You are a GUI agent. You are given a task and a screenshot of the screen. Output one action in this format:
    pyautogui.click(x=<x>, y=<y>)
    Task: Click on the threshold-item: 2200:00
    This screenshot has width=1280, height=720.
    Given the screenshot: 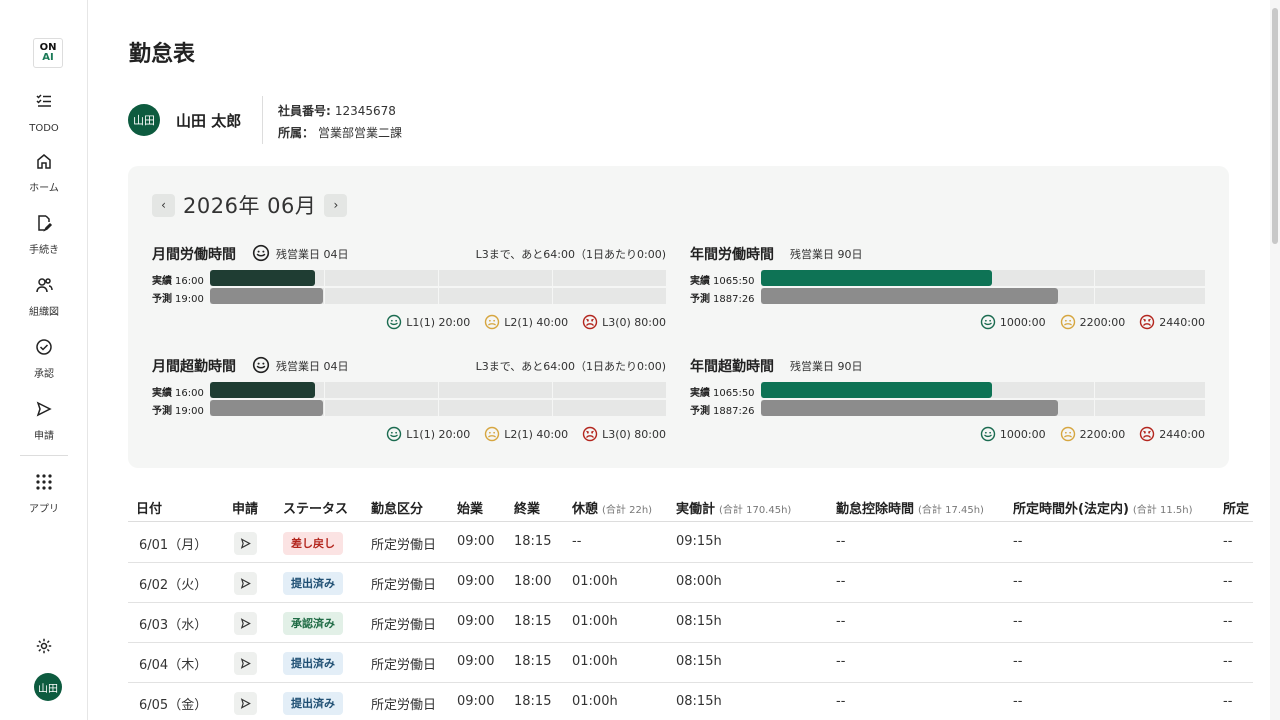 What is the action you would take?
    pyautogui.click(x=1093, y=322)
    